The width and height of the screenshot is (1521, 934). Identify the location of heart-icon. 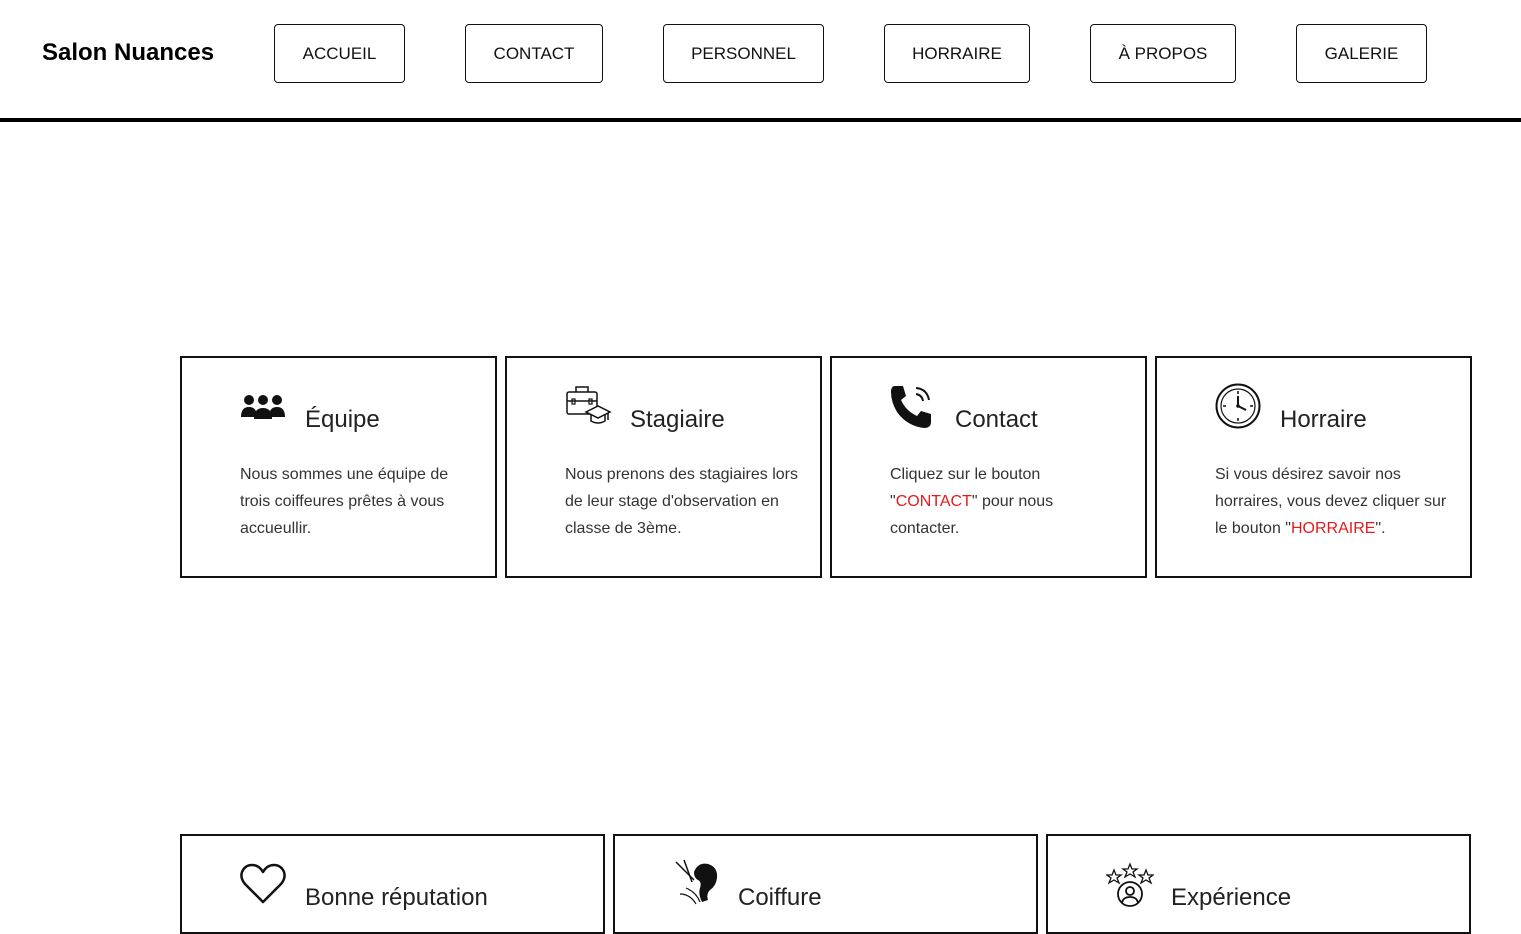
(263, 883).